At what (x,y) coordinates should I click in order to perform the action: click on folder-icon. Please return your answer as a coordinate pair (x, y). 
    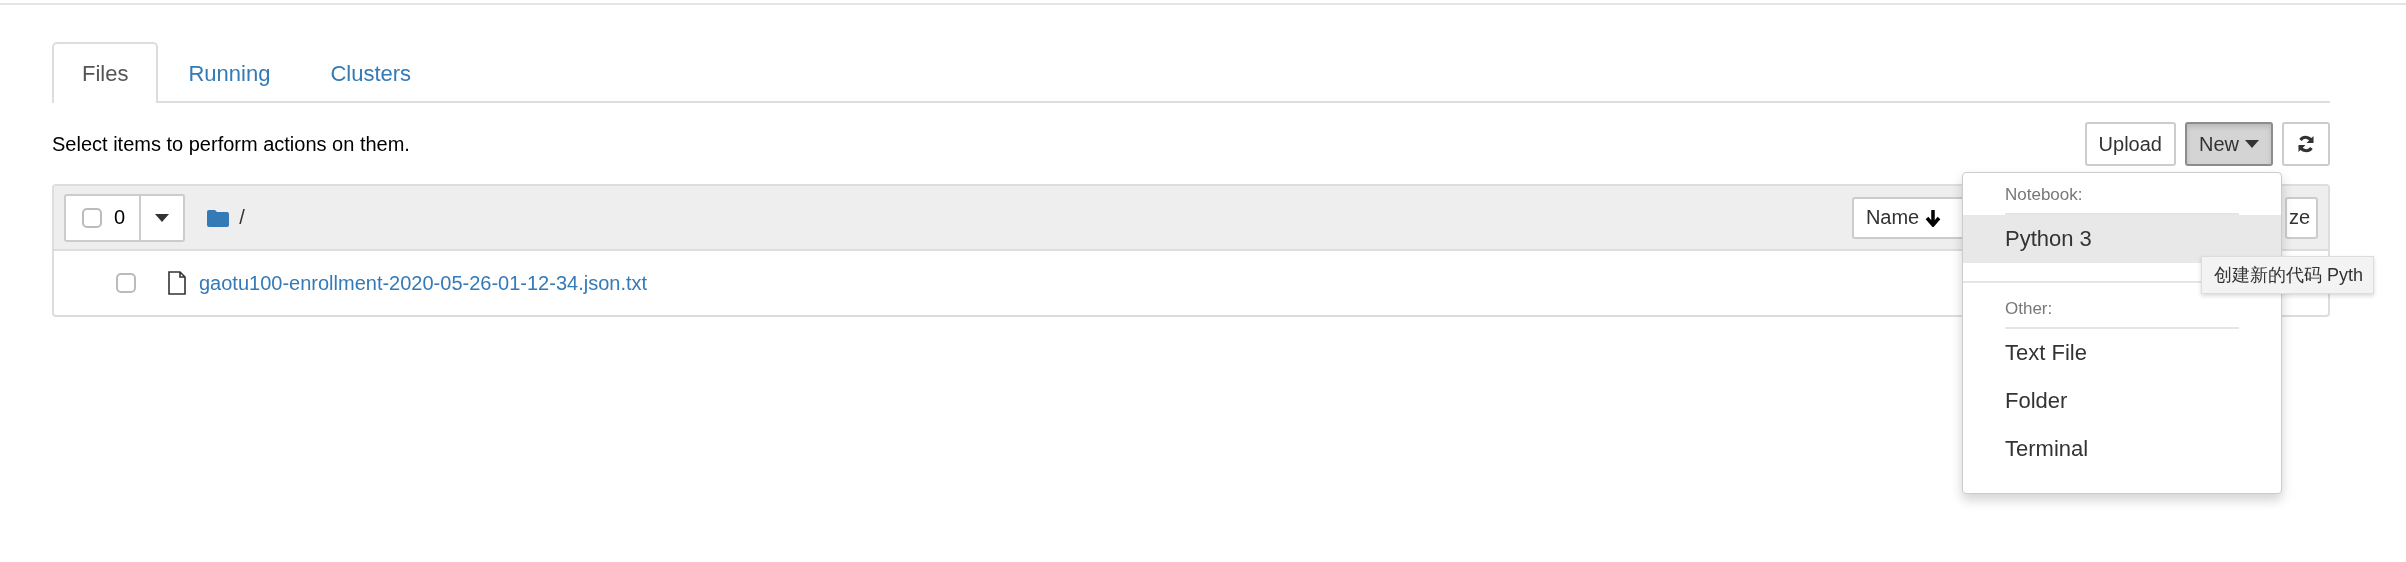
    Looking at the image, I should click on (218, 217).